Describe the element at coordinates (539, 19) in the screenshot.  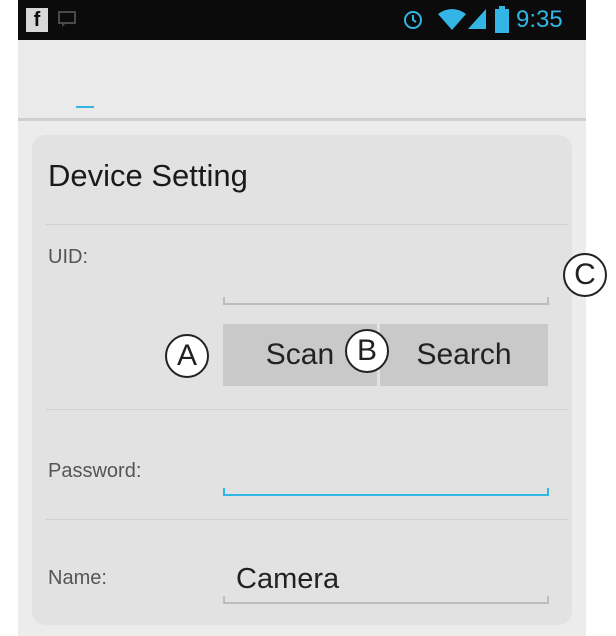
I see `status-time: 9:35` at that location.